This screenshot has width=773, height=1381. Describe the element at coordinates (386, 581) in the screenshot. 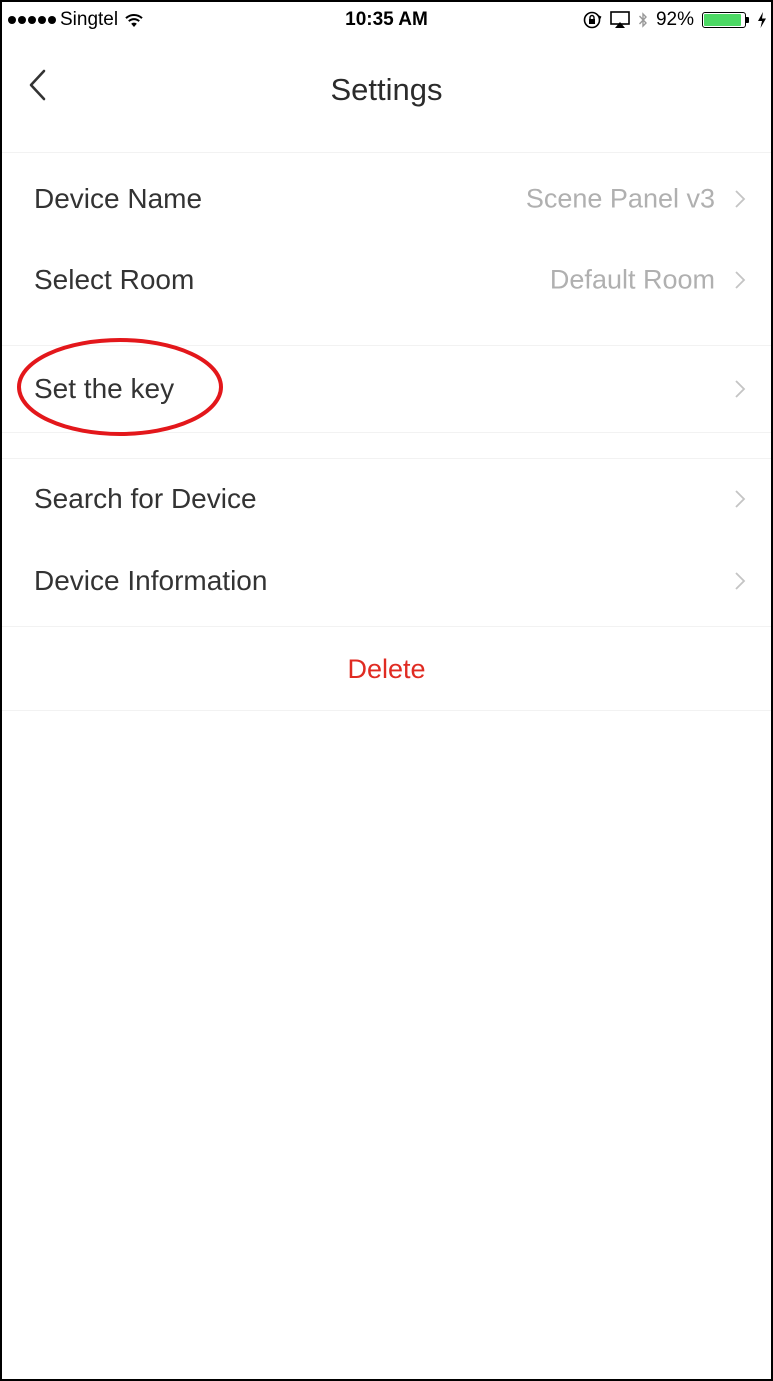

I see `device-information-row: Device Information` at that location.